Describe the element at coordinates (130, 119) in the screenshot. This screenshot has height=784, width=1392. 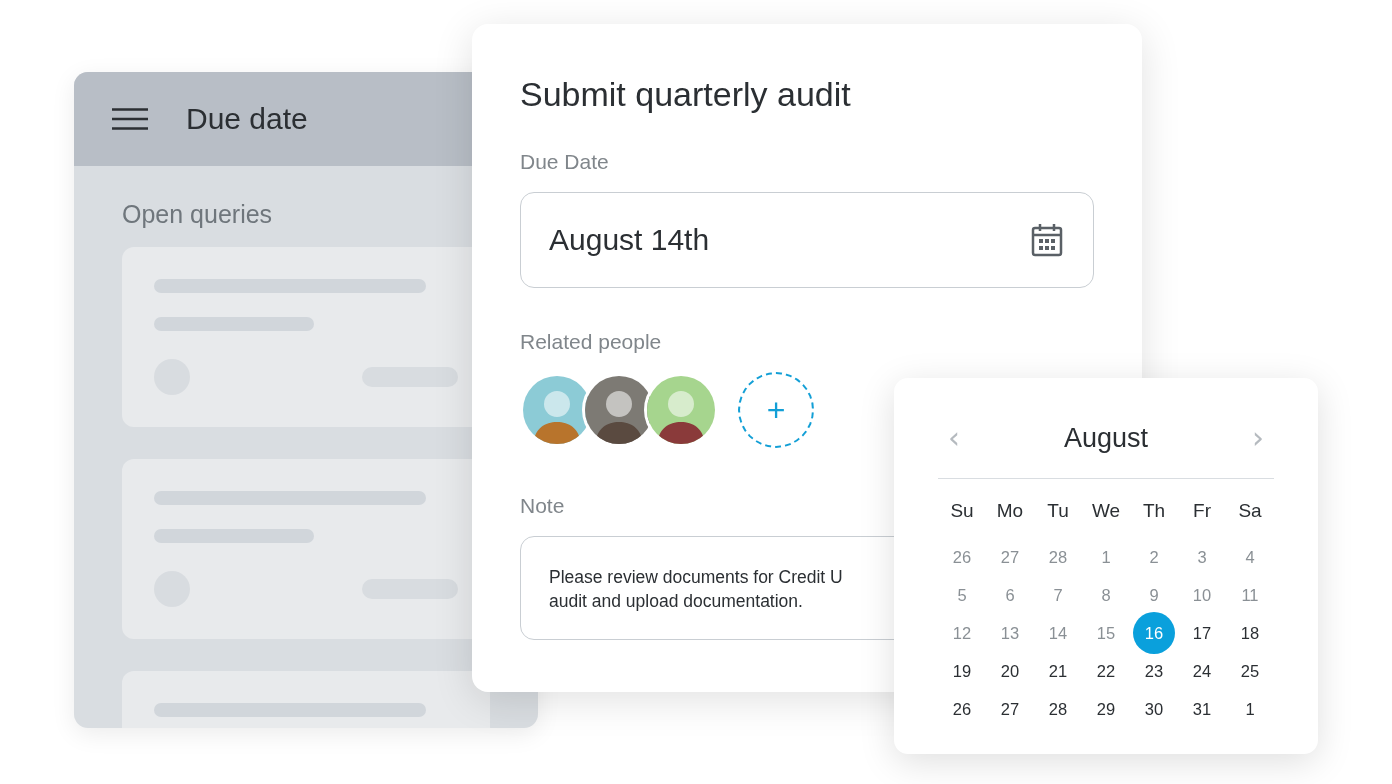
I see `menu-icon` at that location.